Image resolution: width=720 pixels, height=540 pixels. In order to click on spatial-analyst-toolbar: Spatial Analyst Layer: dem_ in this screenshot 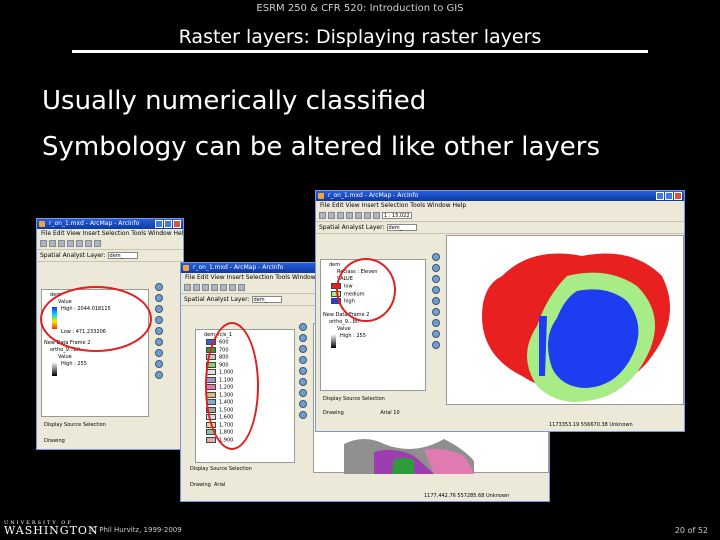, I will do `click(500, 228)`.